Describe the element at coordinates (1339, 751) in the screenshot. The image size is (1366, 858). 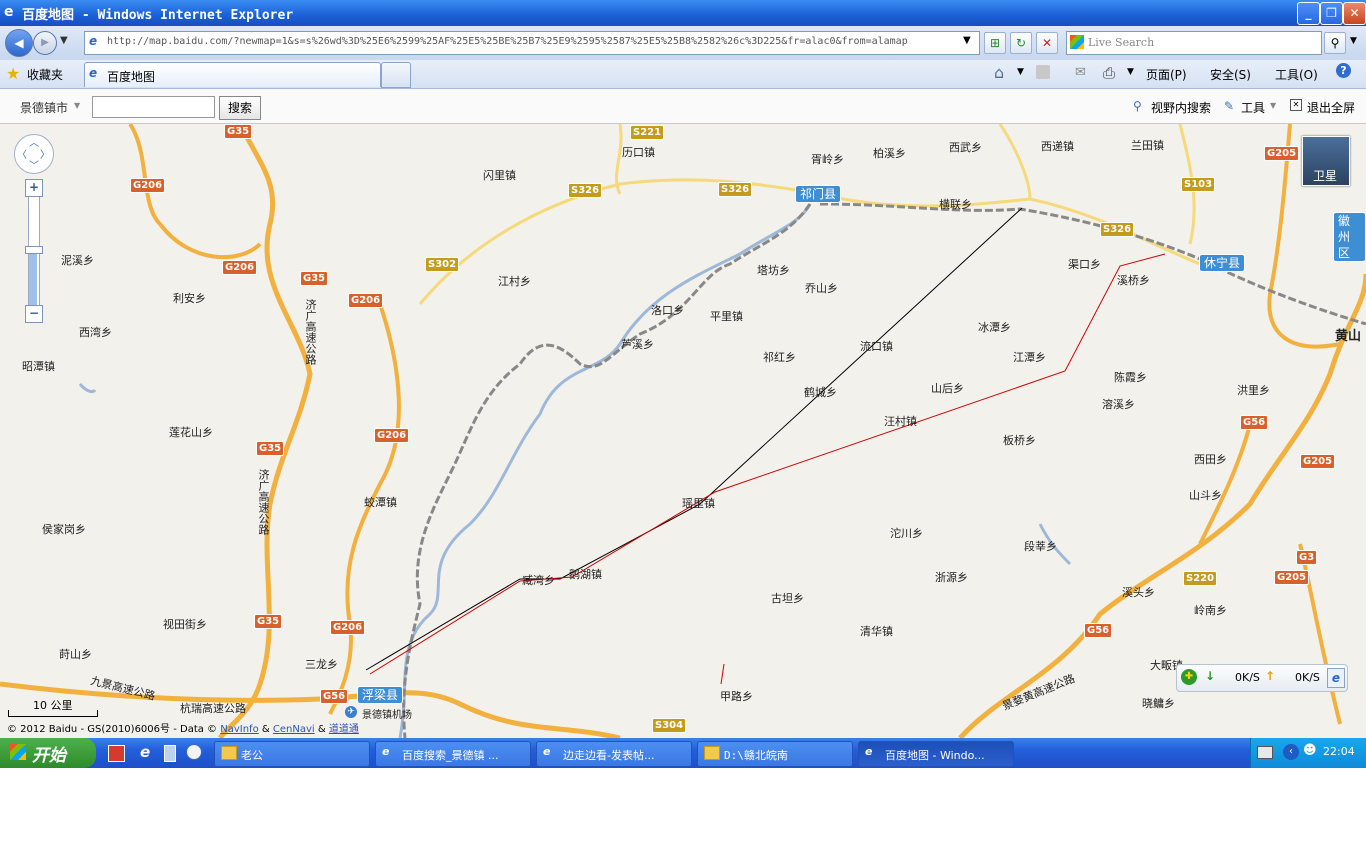
I see `clock: 22:04` at that location.